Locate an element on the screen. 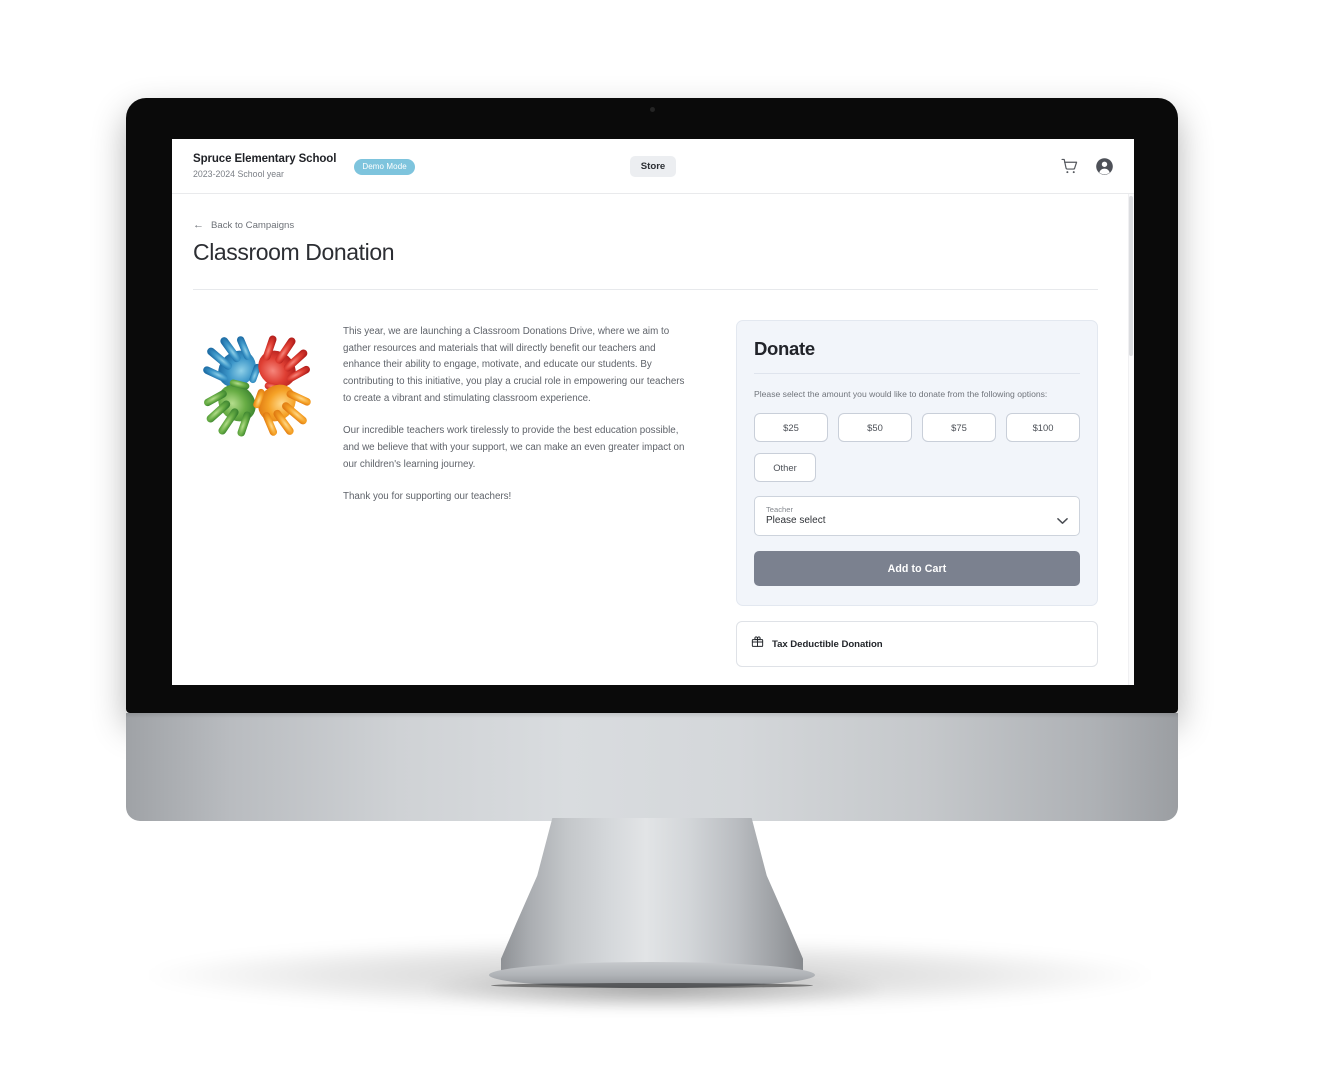 The width and height of the screenshot is (1332, 1080). page-title: Classroom Donation is located at coordinates (294, 252).